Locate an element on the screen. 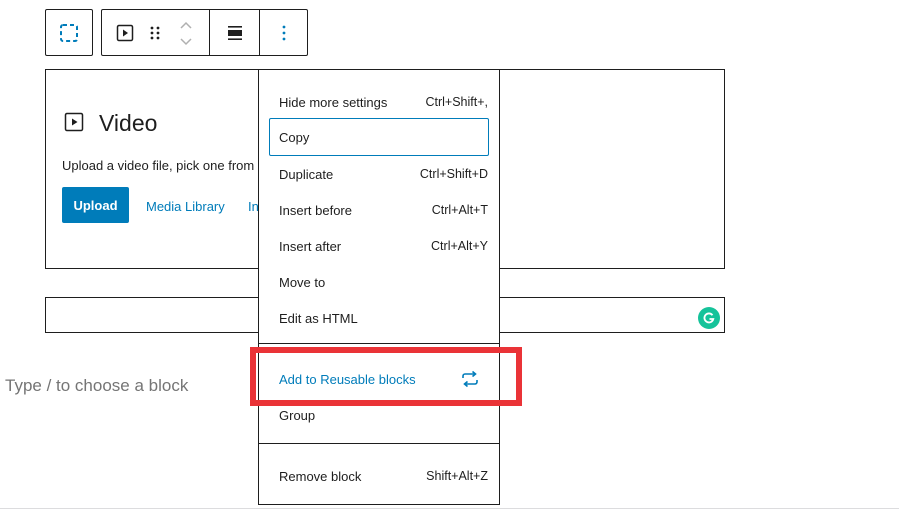  menu-item-shortcut: Ctrl+Shift+, is located at coordinates (456, 102).